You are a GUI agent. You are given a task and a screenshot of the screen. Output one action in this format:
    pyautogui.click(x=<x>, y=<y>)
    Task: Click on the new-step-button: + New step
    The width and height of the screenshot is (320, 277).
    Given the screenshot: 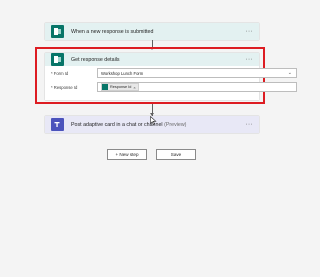 What is the action you would take?
    pyautogui.click(x=127, y=154)
    